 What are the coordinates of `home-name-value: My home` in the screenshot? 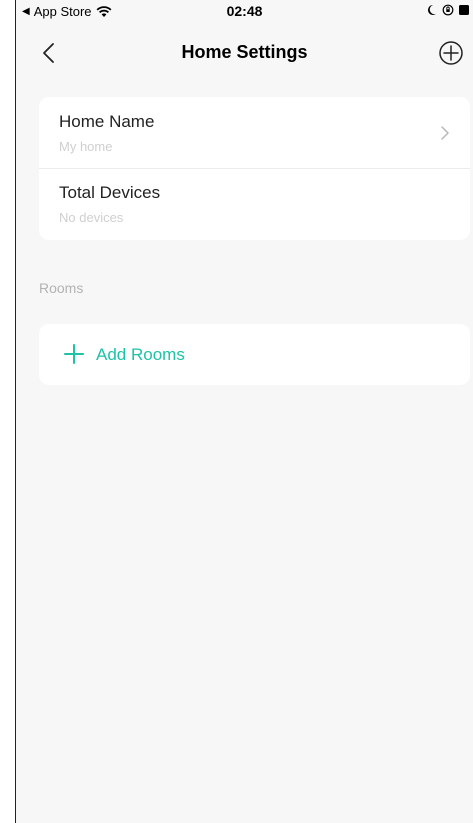 It's located at (86, 146).